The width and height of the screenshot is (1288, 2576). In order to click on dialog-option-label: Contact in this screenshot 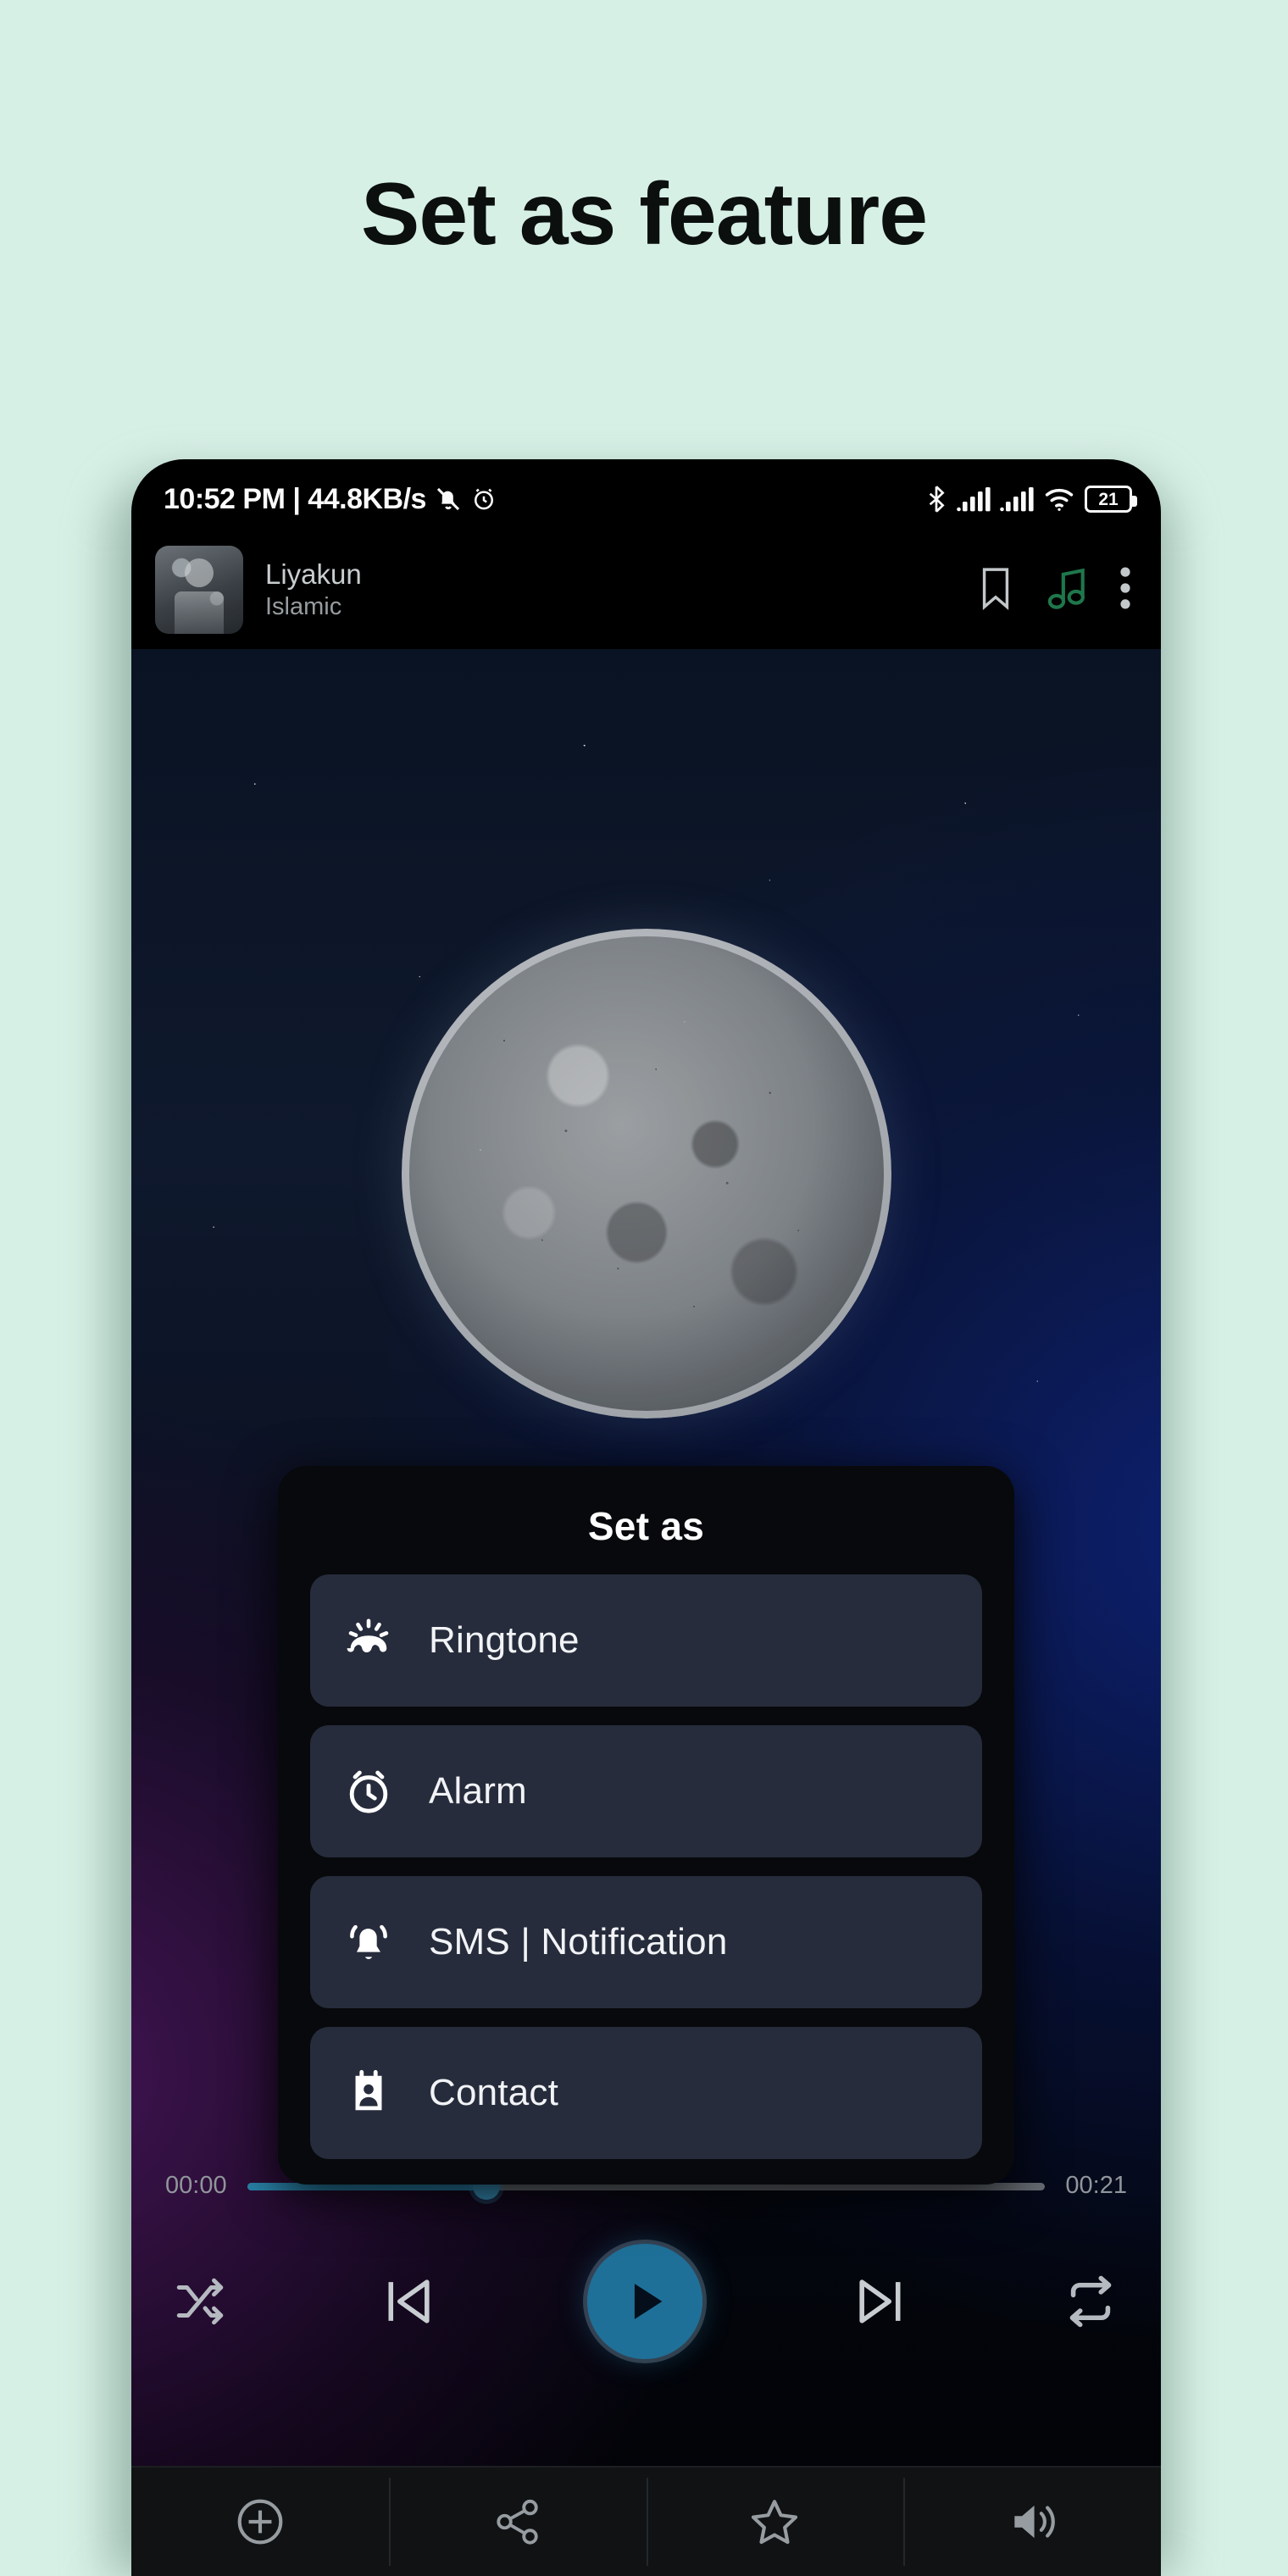, I will do `click(494, 2092)`.